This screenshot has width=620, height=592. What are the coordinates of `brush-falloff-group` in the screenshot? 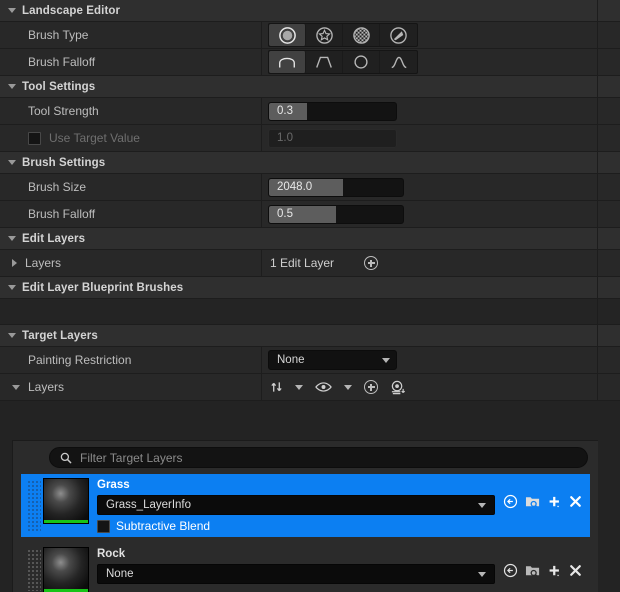 It's located at (343, 62).